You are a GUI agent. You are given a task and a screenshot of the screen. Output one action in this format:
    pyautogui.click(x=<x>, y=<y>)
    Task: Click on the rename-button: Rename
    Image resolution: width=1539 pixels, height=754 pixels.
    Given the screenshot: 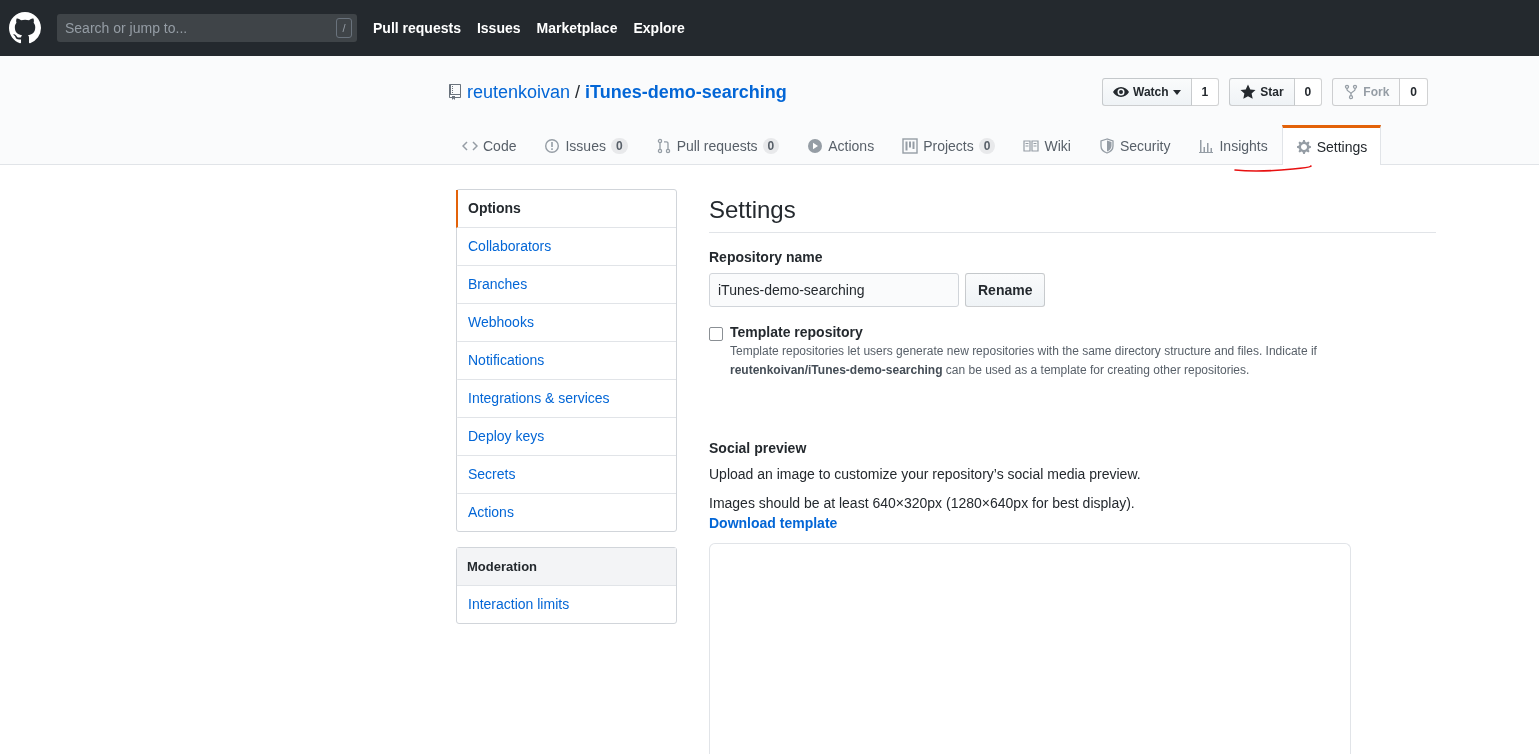 What is the action you would take?
    pyautogui.click(x=1005, y=290)
    